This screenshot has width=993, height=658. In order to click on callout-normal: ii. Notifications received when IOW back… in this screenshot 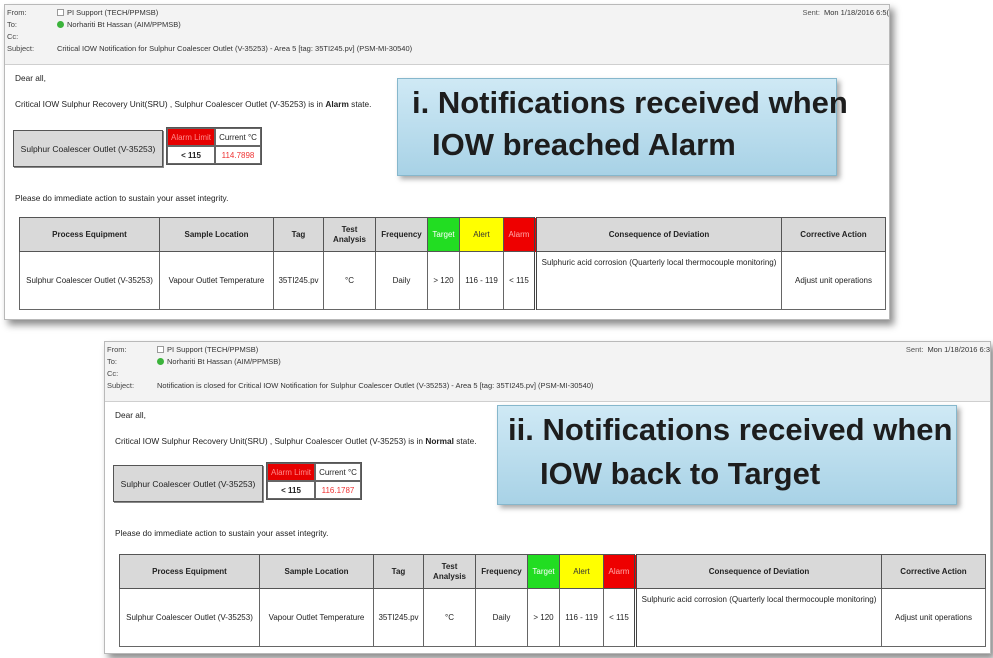, I will do `click(727, 455)`.